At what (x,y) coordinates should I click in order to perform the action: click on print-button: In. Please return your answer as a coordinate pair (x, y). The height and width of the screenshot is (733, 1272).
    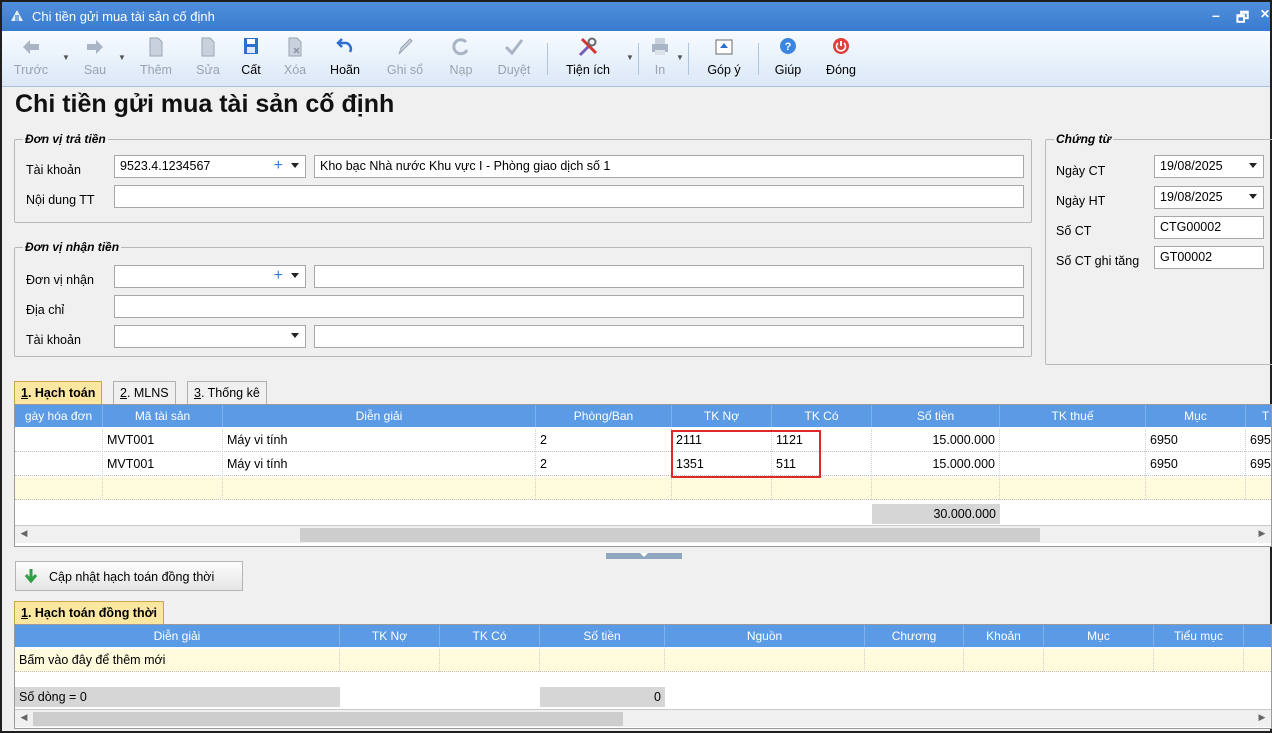
    Looking at the image, I should click on (660, 59).